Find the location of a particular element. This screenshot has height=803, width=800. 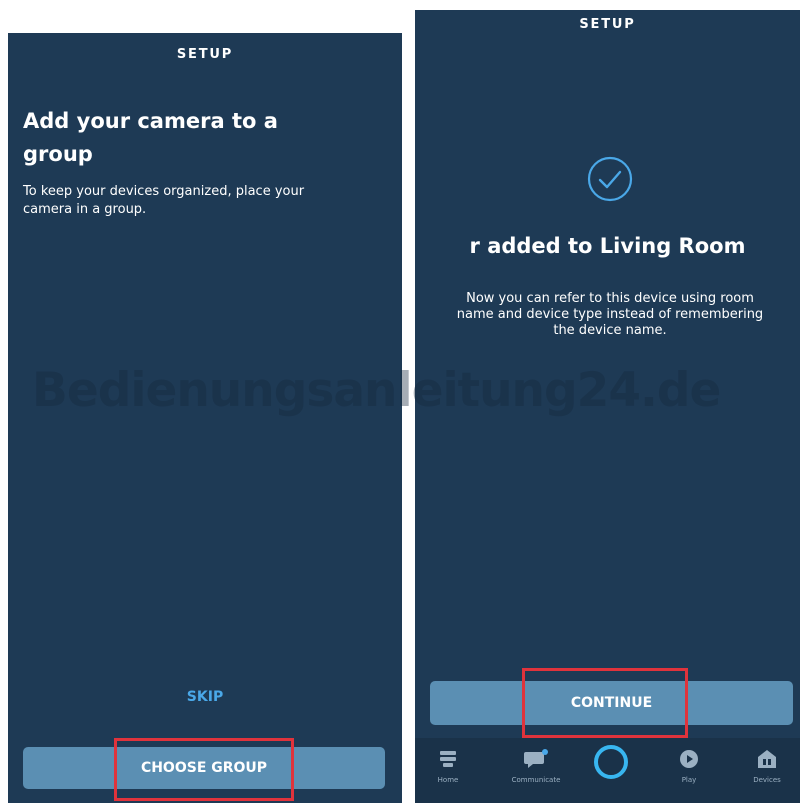

alexa-ring-icon is located at coordinates (611, 762).